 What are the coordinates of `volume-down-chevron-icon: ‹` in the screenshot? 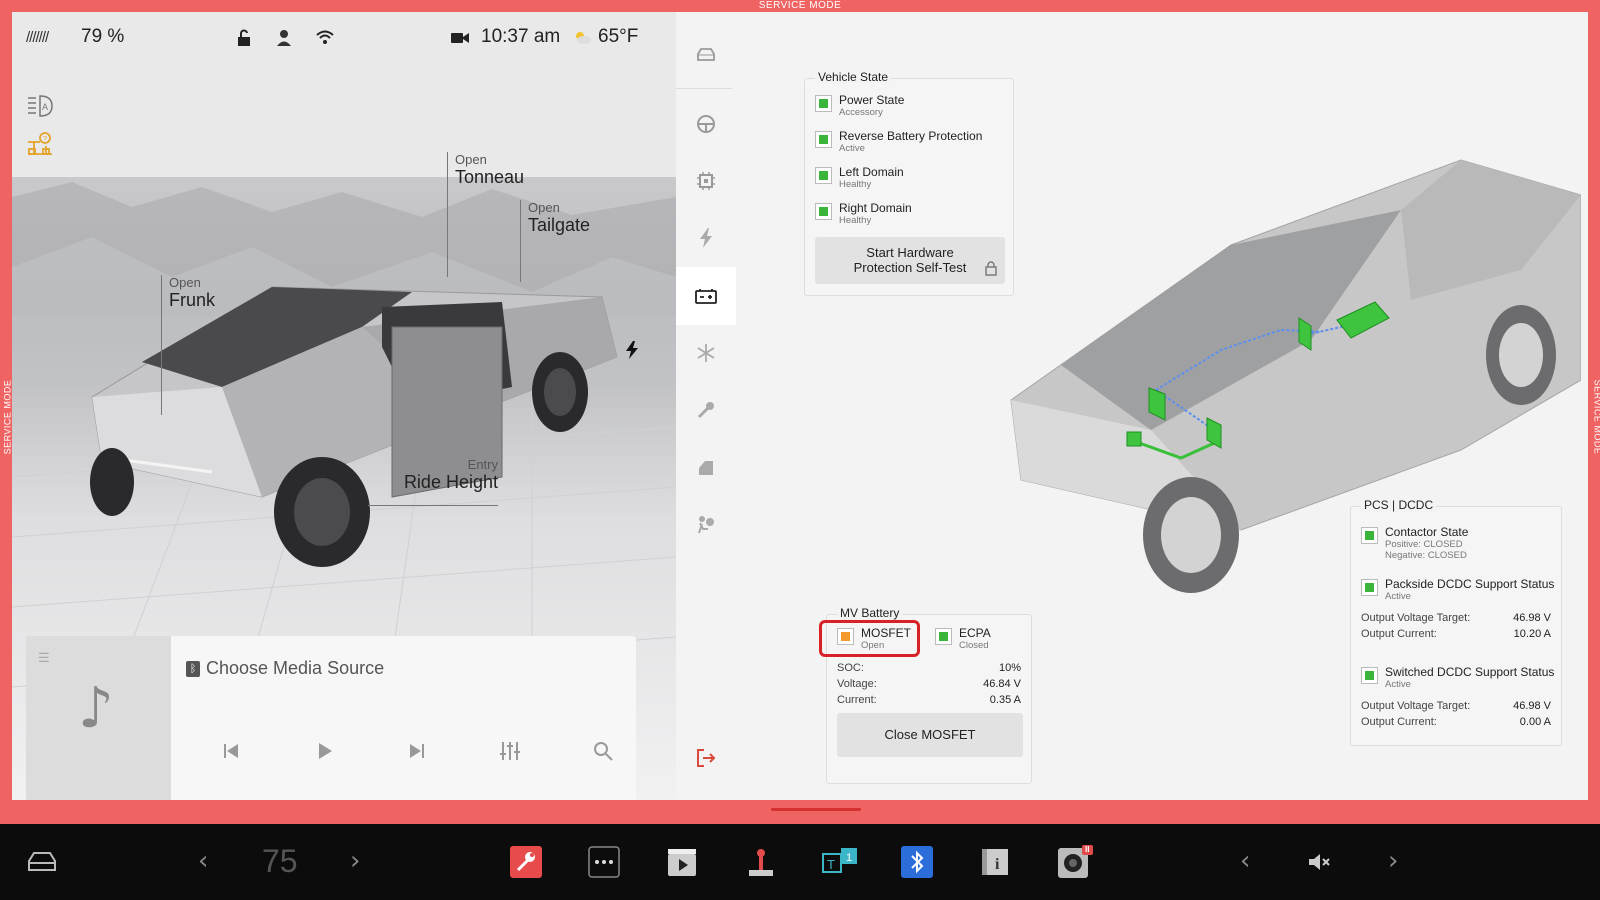 It's located at (1245, 861).